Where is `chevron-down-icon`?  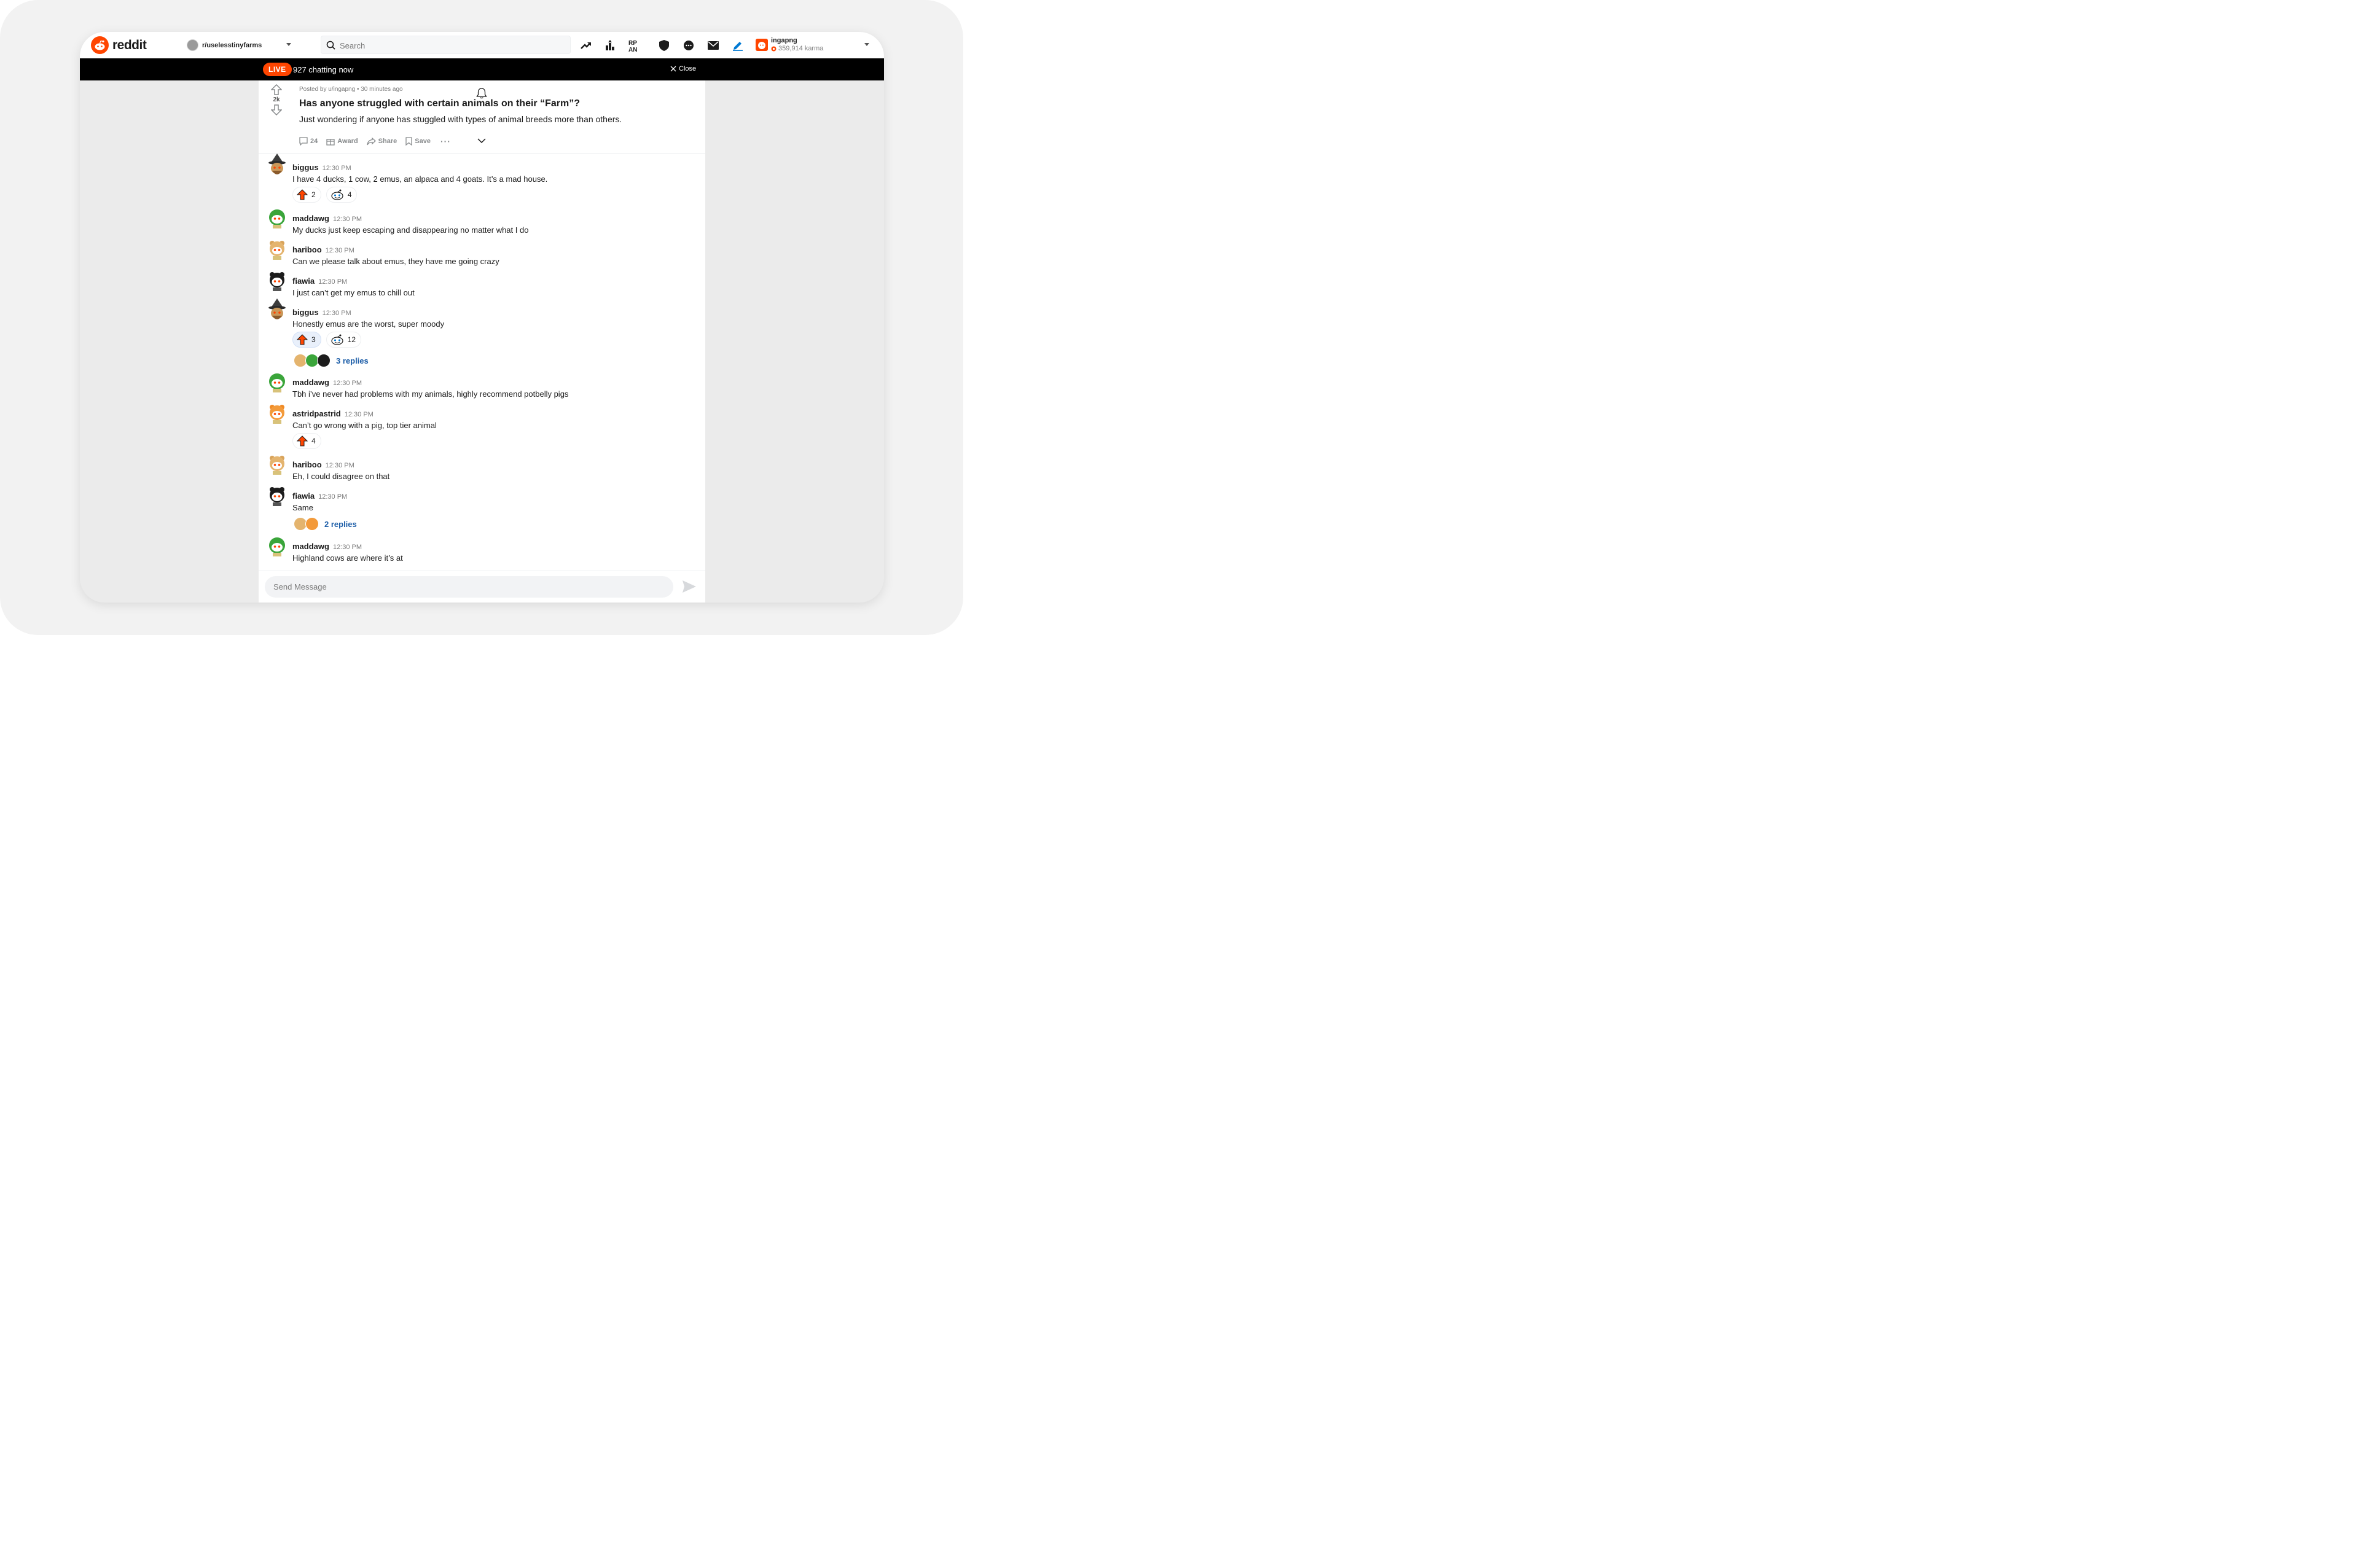 chevron-down-icon is located at coordinates (482, 140).